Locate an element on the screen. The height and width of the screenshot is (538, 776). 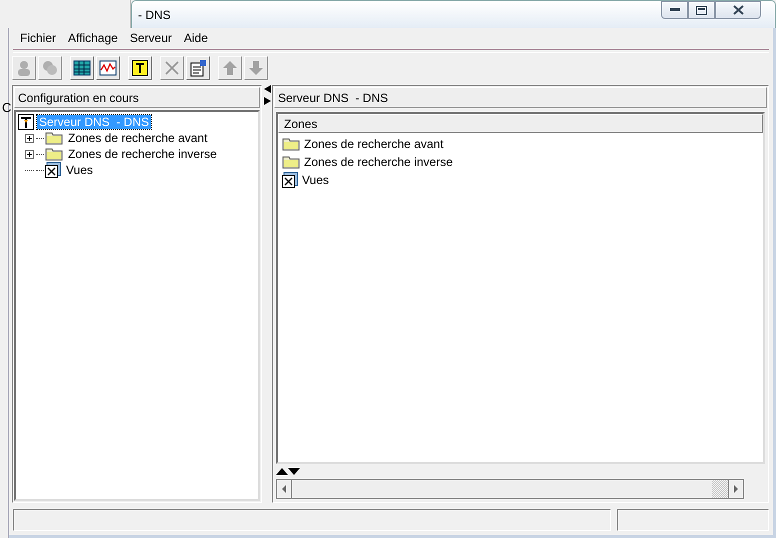
scroll-right-icon is located at coordinates (736, 489).